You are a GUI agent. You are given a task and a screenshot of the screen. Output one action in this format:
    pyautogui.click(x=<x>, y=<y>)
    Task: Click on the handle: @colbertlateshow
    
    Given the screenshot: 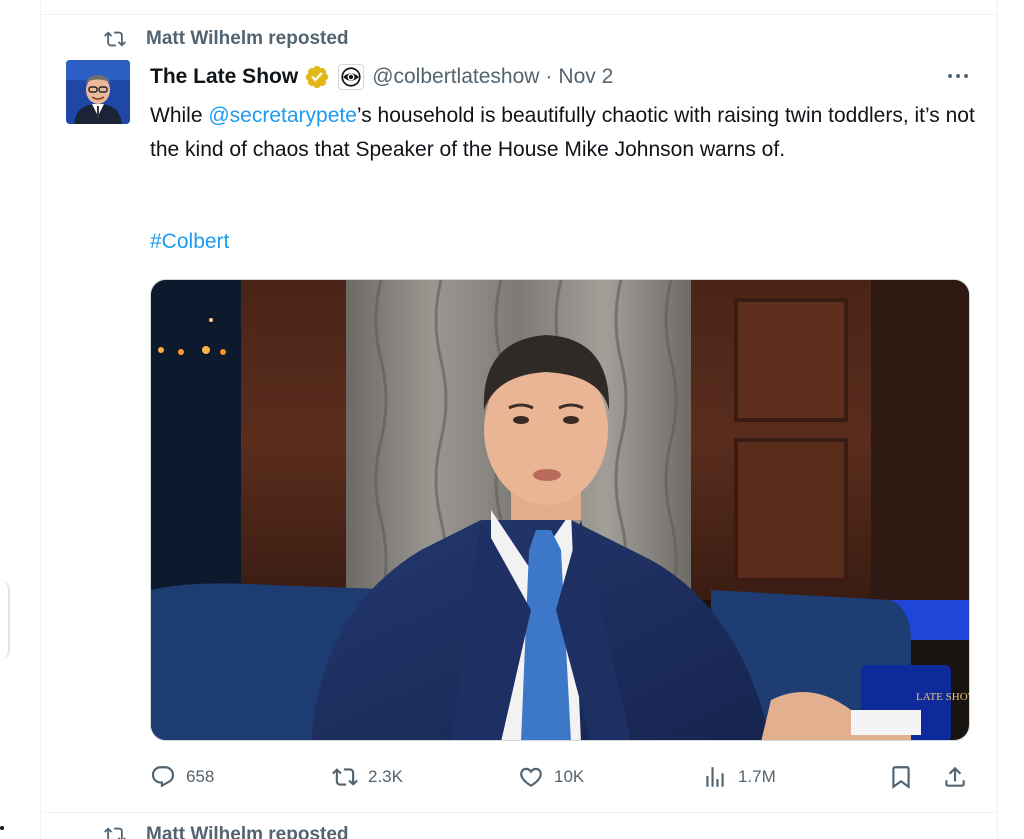 What is the action you would take?
    pyautogui.click(x=455, y=77)
    